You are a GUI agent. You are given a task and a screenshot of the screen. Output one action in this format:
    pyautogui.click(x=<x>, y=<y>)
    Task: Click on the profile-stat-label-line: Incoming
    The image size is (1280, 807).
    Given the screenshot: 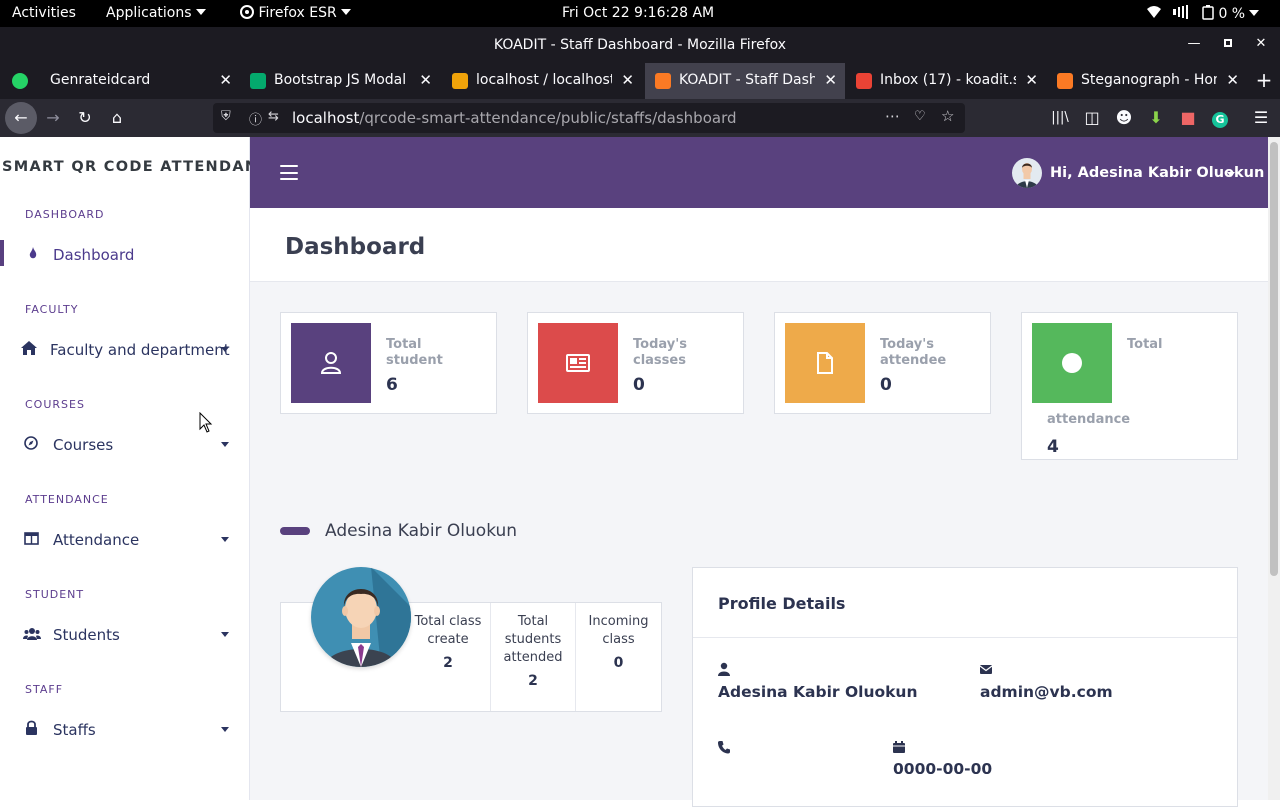 What is the action you would take?
    pyautogui.click(x=618, y=621)
    